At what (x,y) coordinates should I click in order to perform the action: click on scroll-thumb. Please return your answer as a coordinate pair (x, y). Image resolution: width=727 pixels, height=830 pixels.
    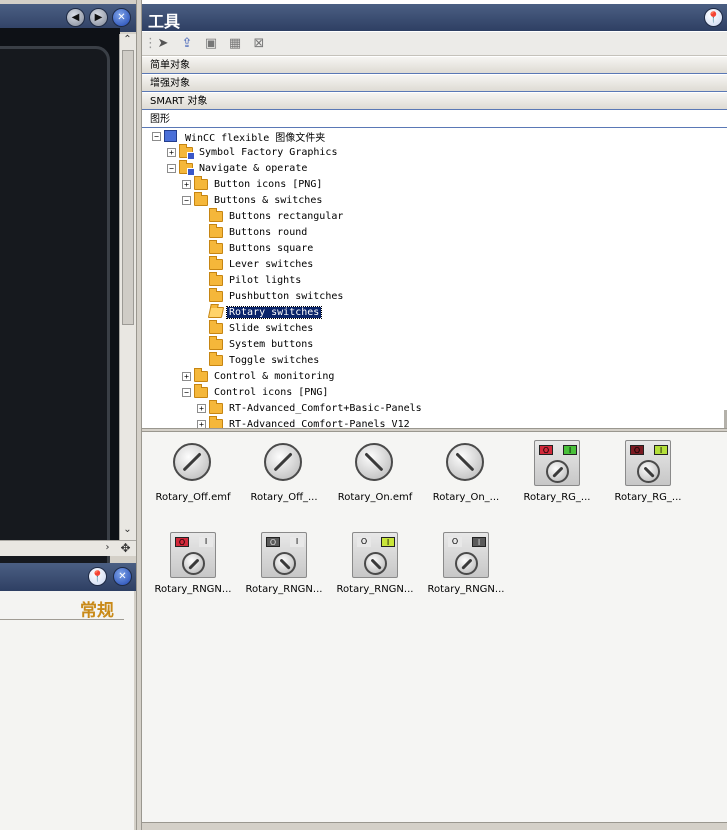
    Looking at the image, I should click on (128, 187).